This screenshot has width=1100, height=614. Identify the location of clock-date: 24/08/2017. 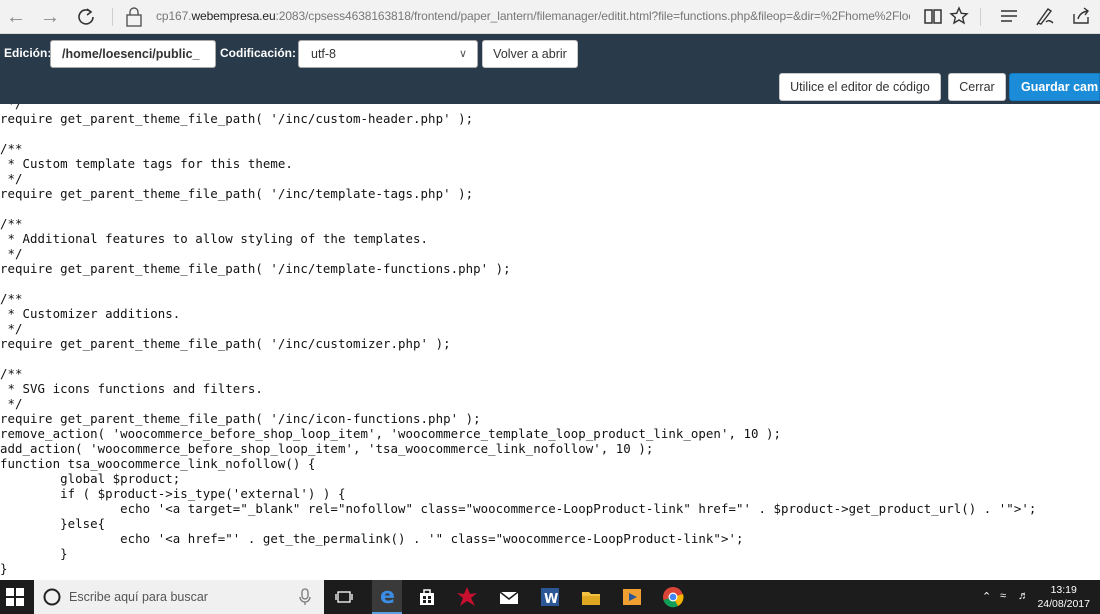
(1063, 604).